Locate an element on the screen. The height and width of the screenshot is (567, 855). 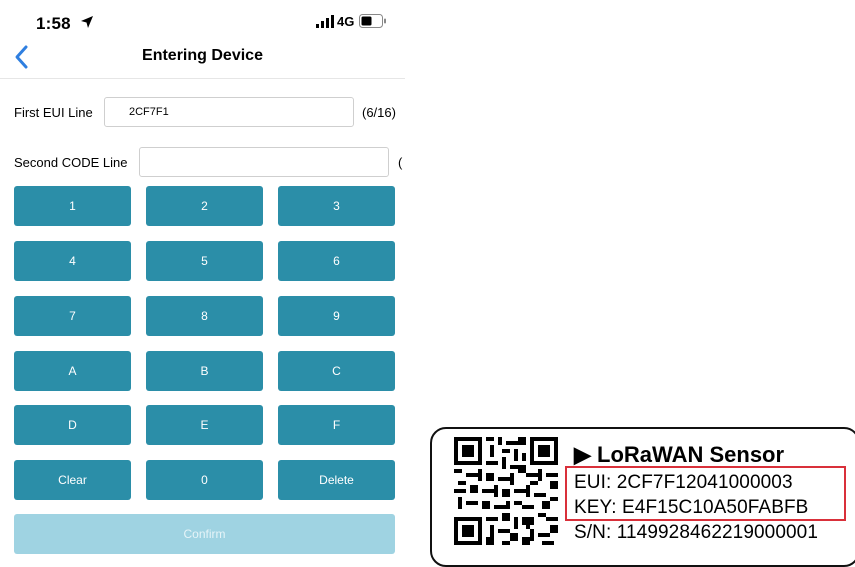
network-type: 4G is located at coordinates (346, 21).